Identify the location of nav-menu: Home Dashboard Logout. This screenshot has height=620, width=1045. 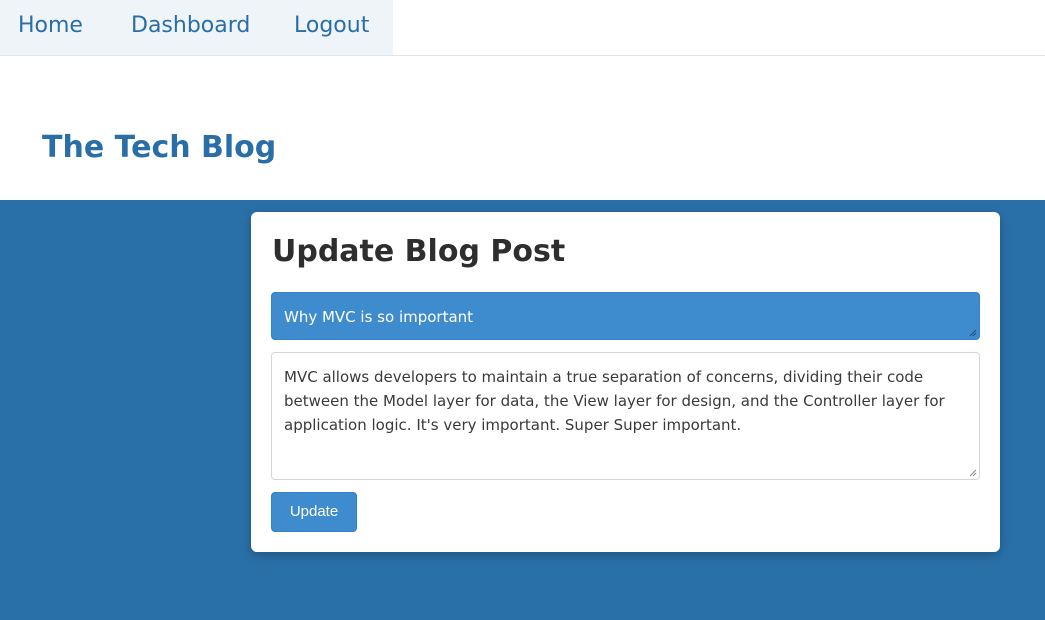
(196, 27).